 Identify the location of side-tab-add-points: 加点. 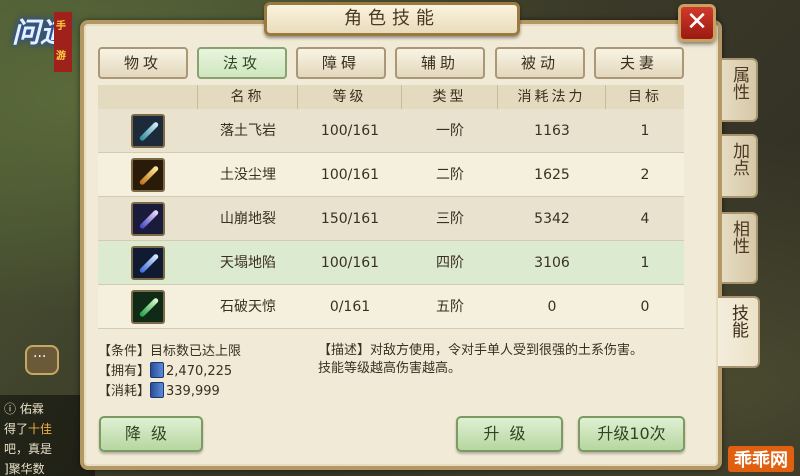
(740, 166).